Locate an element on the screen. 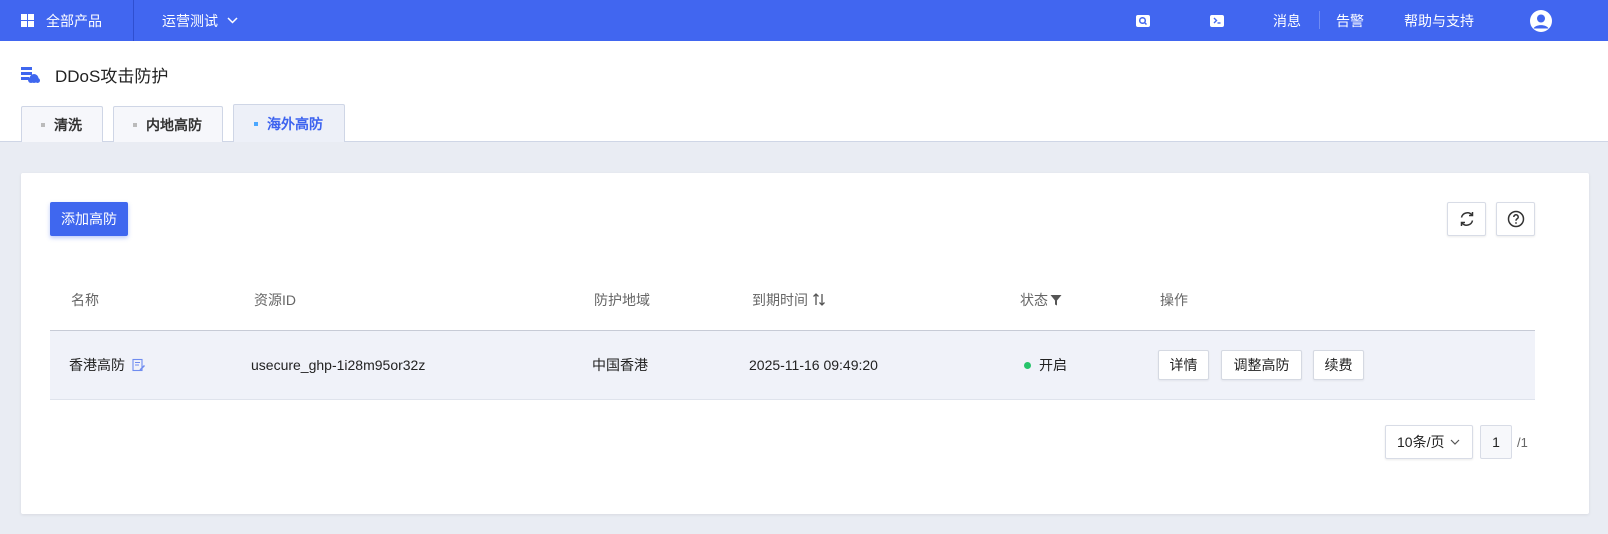 The width and height of the screenshot is (1608, 534). tab-overseas-protection: 海外高防 is located at coordinates (289, 123).